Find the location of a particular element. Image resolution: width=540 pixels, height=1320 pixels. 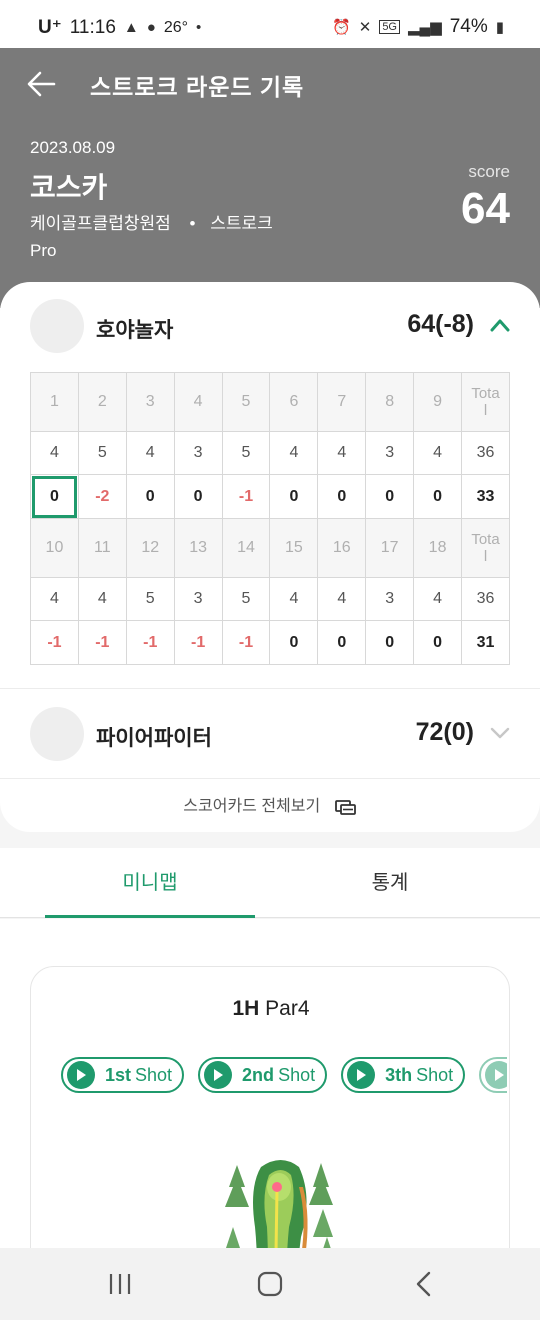

scorecard-icon is located at coordinates (345, 807).